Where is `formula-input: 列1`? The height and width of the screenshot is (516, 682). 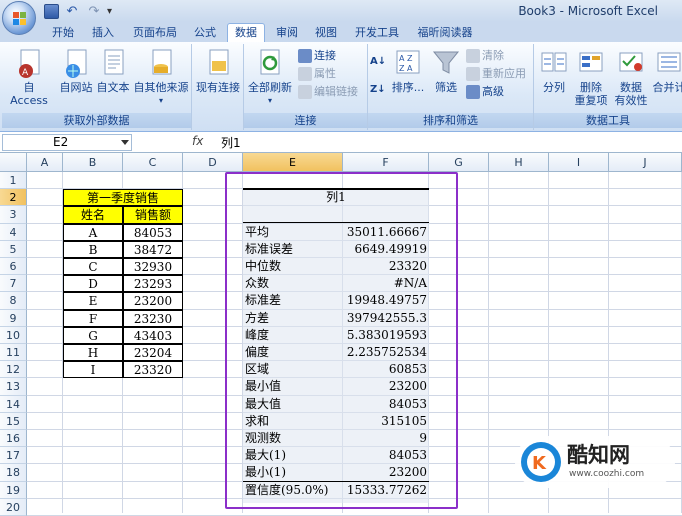
formula-input: 列1 is located at coordinates (231, 142).